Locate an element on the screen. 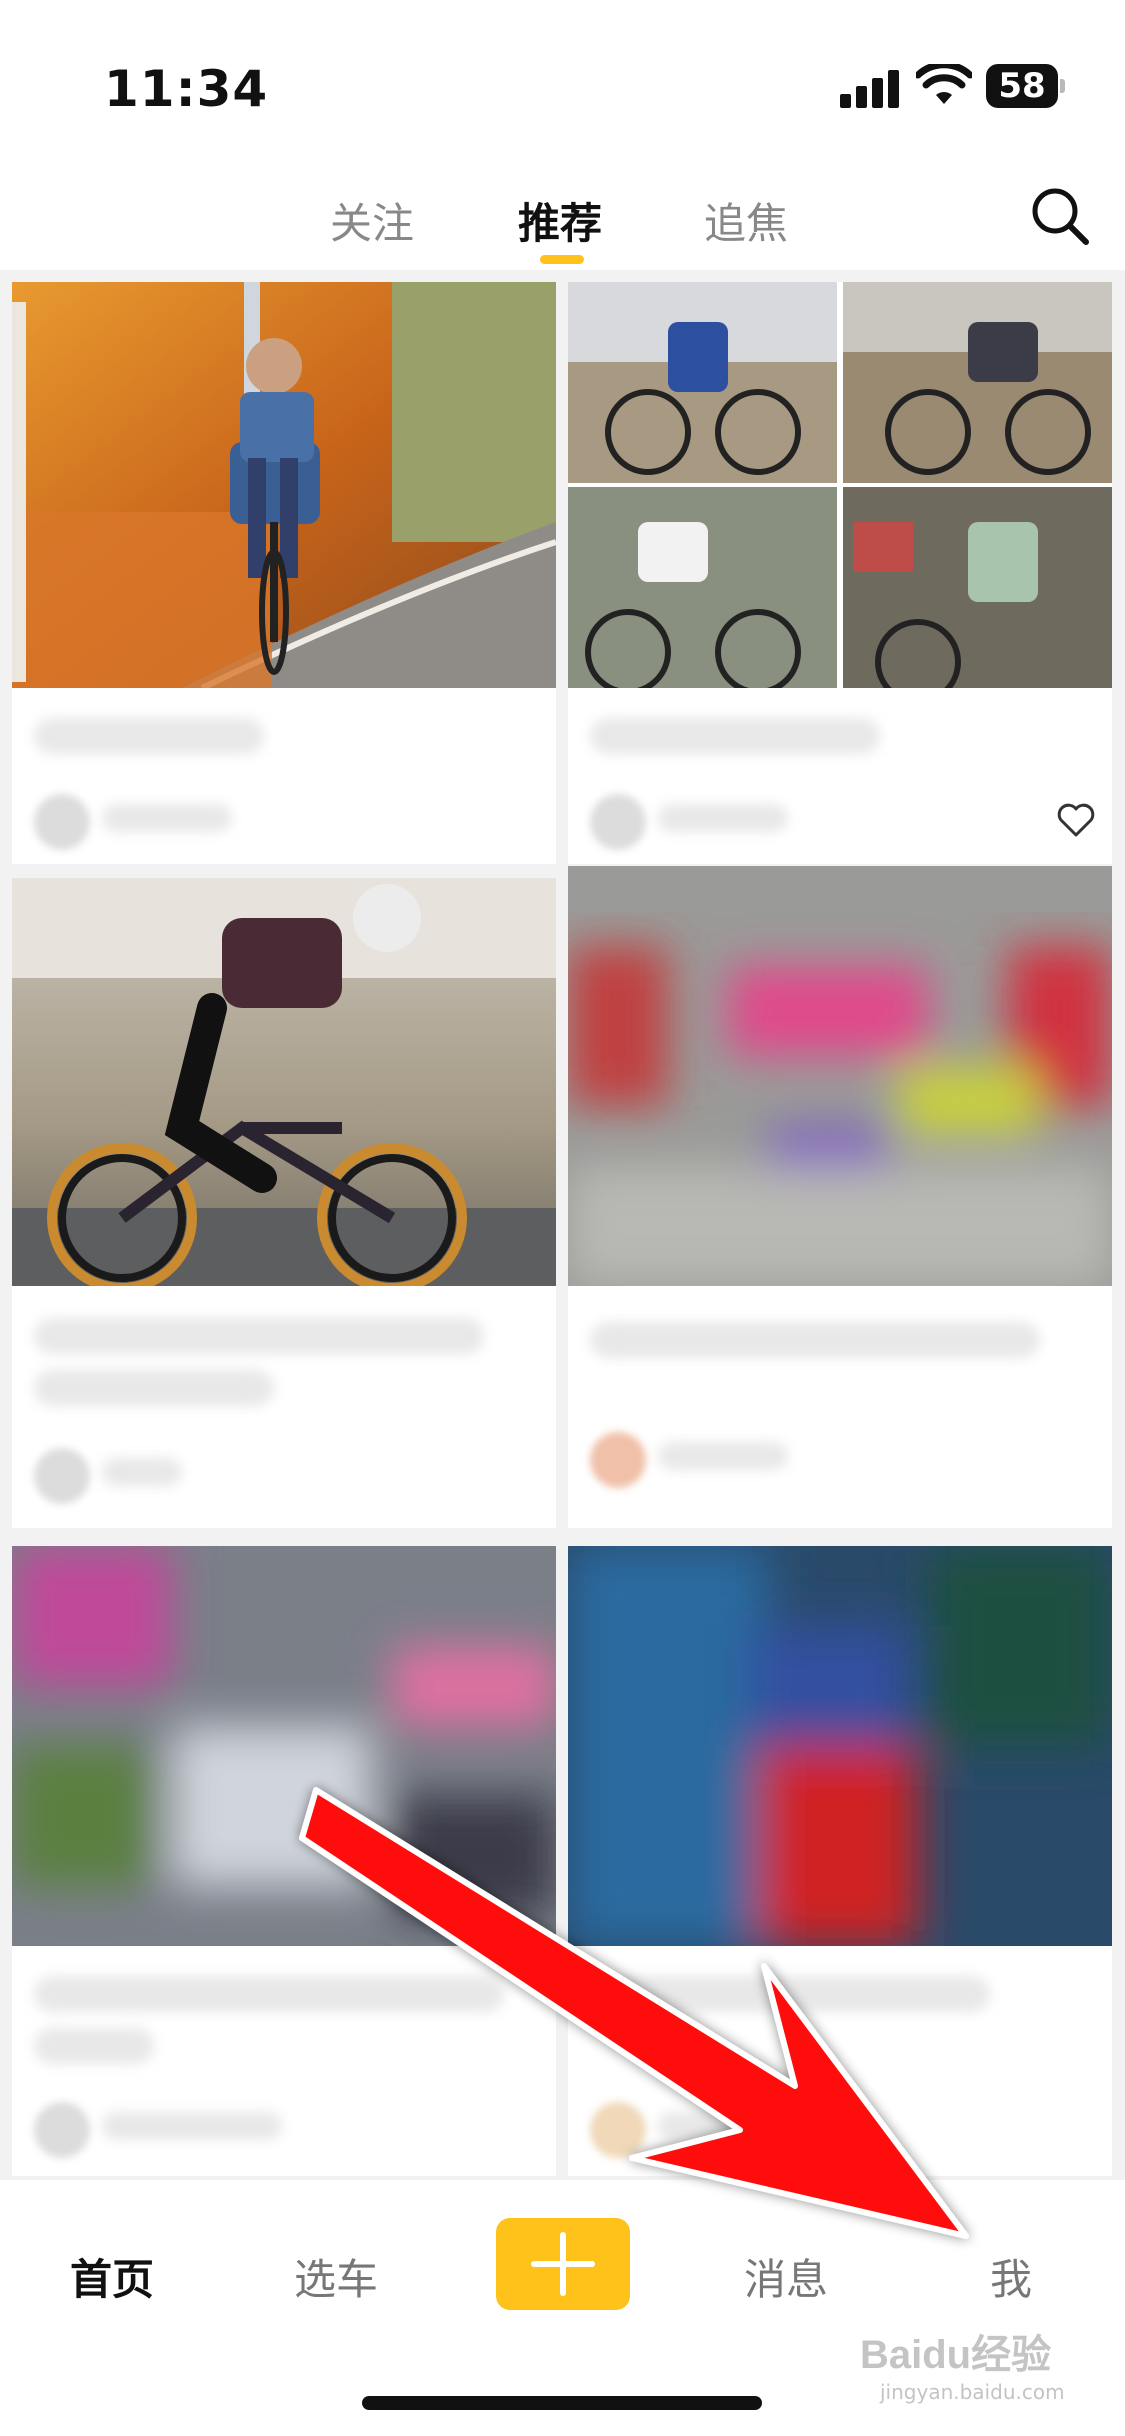  search-icon is located at coordinates (1060, 216).